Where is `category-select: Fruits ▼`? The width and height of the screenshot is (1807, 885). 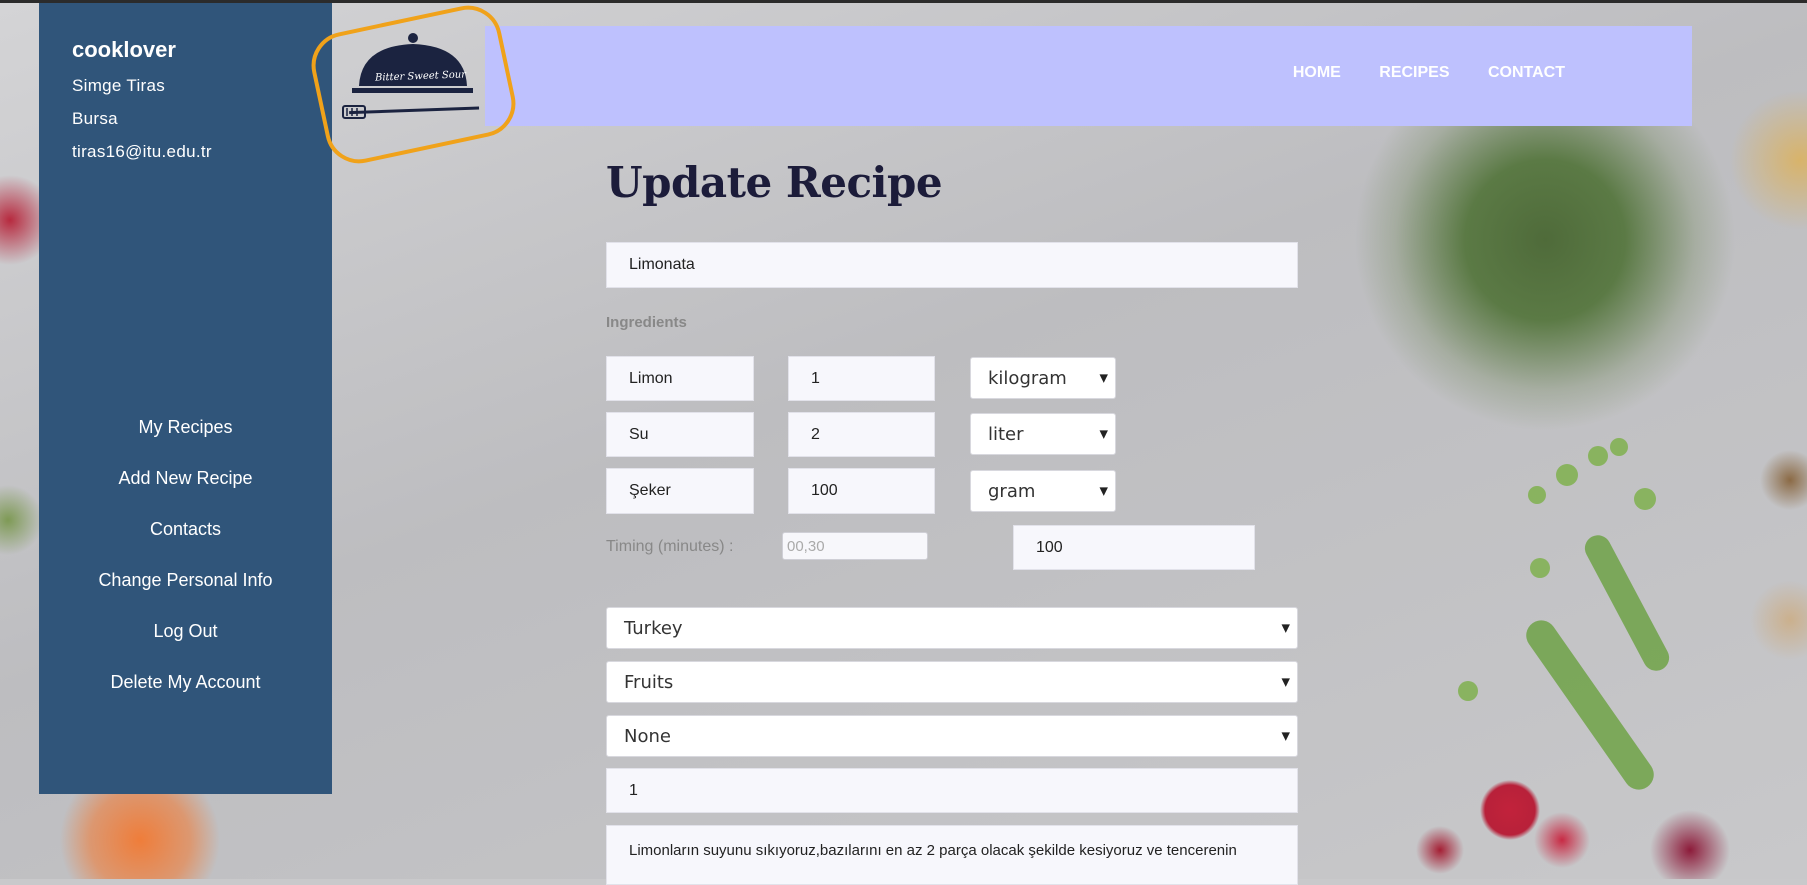 category-select: Fruits ▼ is located at coordinates (952, 682).